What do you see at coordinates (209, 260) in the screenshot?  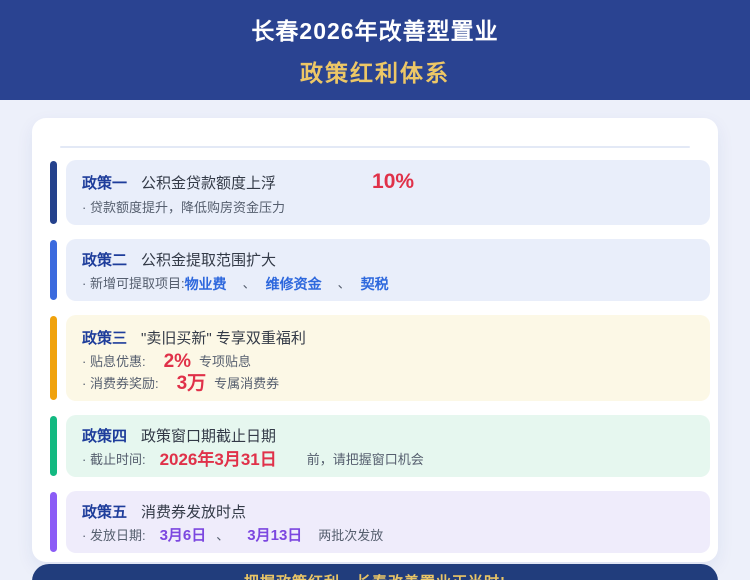 I see `policy2-title: 公积金提取范围扩大` at bounding box center [209, 260].